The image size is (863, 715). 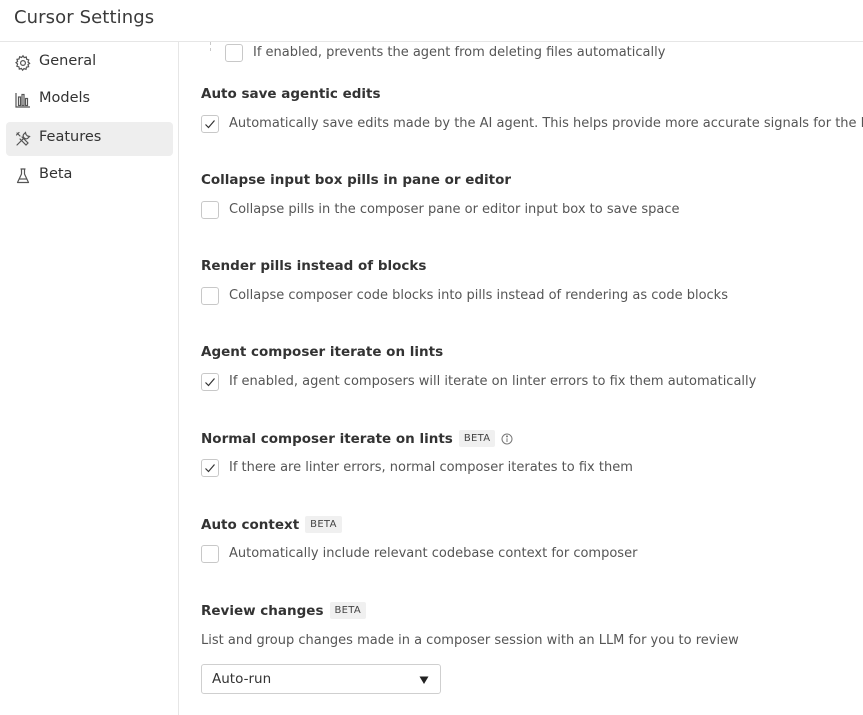 I want to click on section-title-text: Render pills instead of blocks, so click(x=314, y=266).